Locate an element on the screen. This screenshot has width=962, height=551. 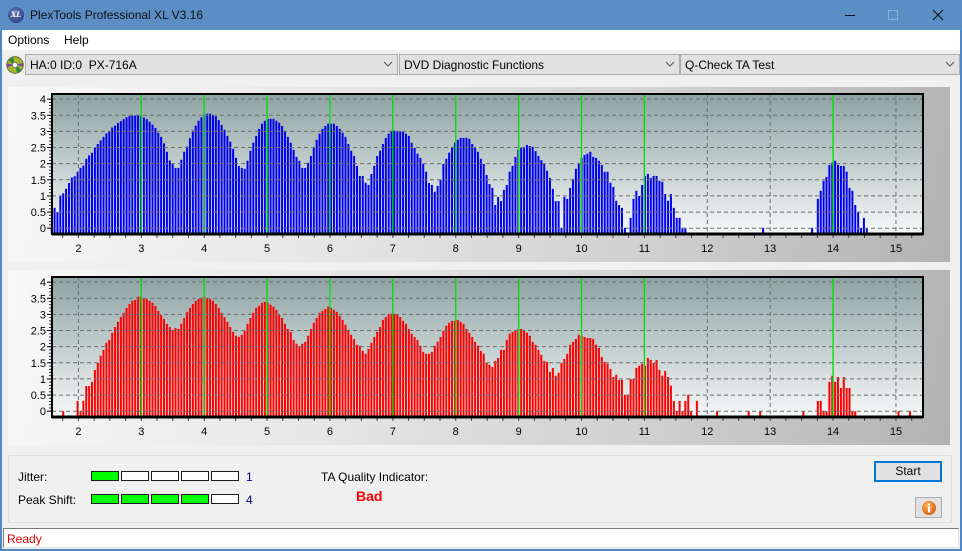
info-icon is located at coordinates (928, 508).